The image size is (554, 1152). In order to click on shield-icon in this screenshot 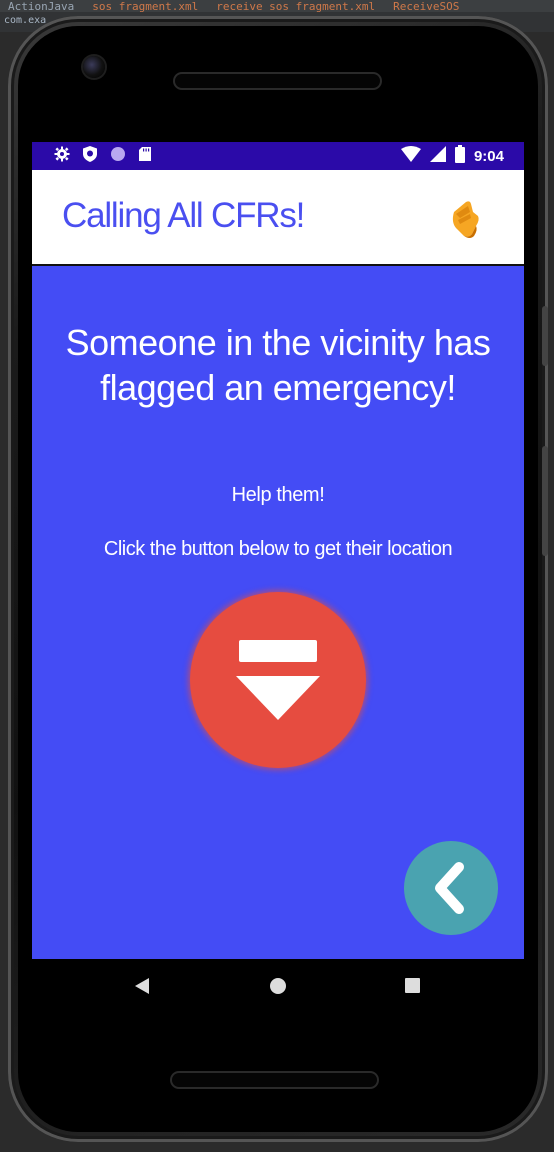, I will do `click(90, 156)`.